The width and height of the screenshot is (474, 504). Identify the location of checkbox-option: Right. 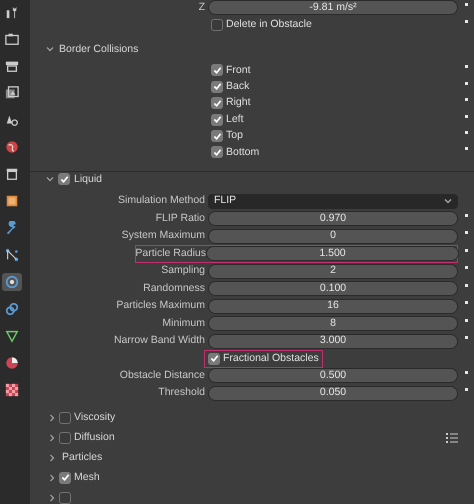
(231, 103).